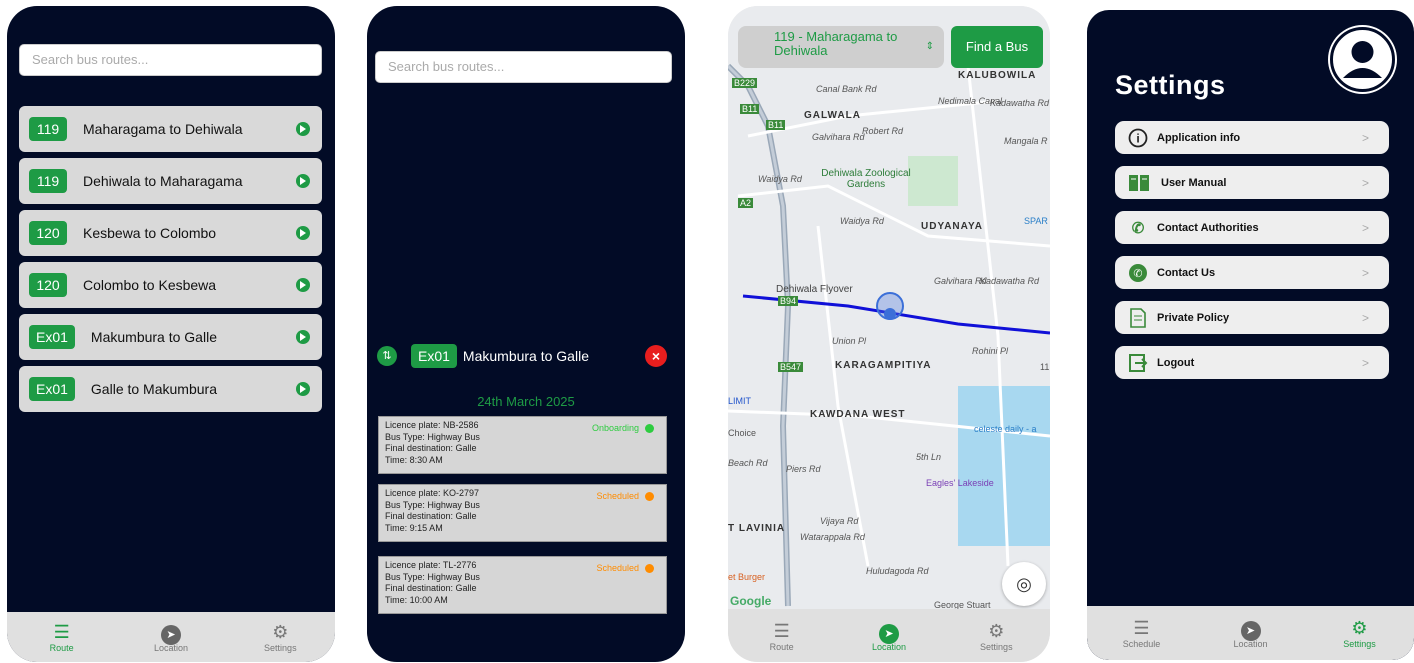  Describe the element at coordinates (1005, 429) in the screenshot. I see `map-label: celeste daily - a` at that location.